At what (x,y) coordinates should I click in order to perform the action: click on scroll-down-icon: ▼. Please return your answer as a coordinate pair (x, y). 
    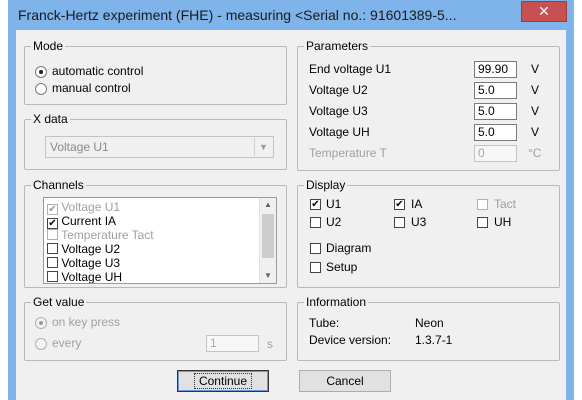
    Looking at the image, I should click on (268, 276).